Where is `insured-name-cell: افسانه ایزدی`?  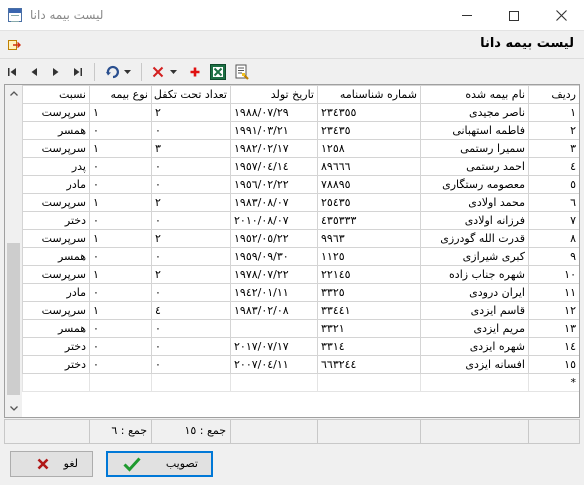 insured-name-cell: افسانه ایزدی is located at coordinates (474, 364).